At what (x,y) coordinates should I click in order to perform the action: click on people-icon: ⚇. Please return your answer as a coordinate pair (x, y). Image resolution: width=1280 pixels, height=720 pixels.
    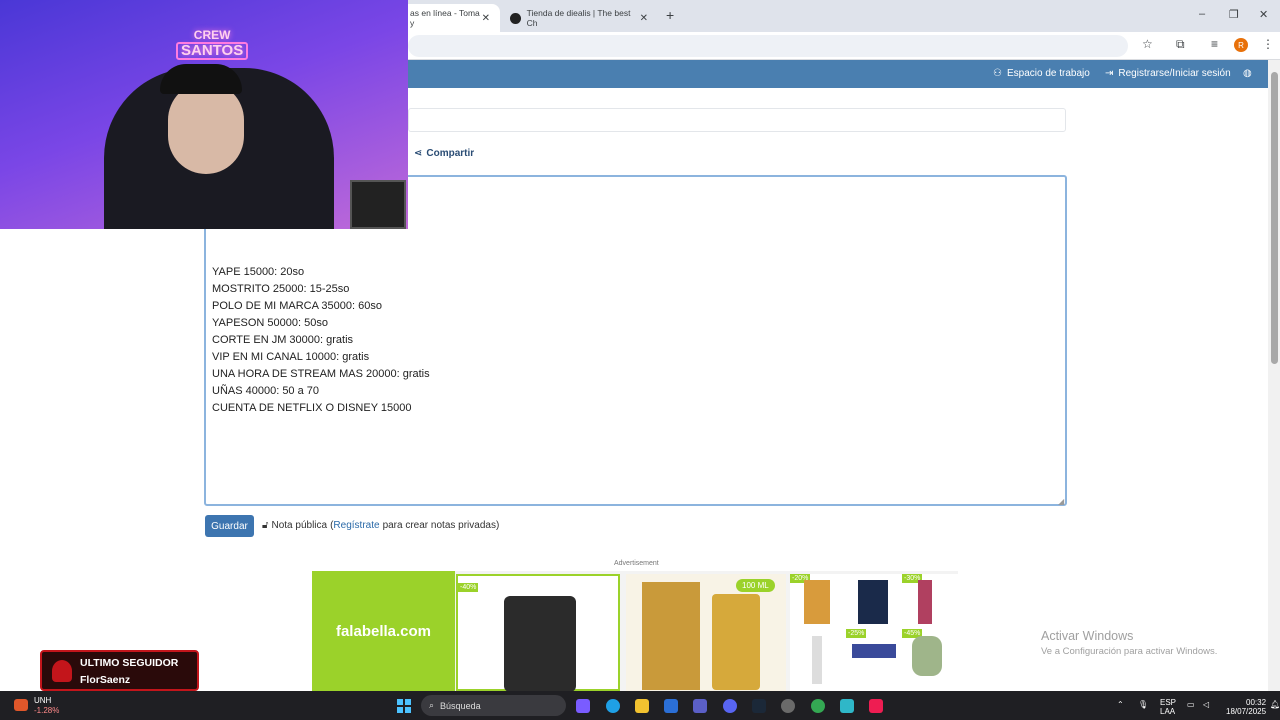
    Looking at the image, I should click on (997, 73).